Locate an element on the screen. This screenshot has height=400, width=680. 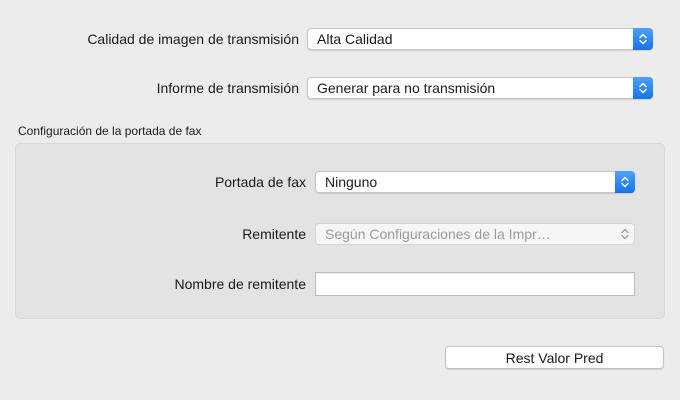
transmission-quality-label: Calidad de imagen de transmisión is located at coordinates (193, 39).